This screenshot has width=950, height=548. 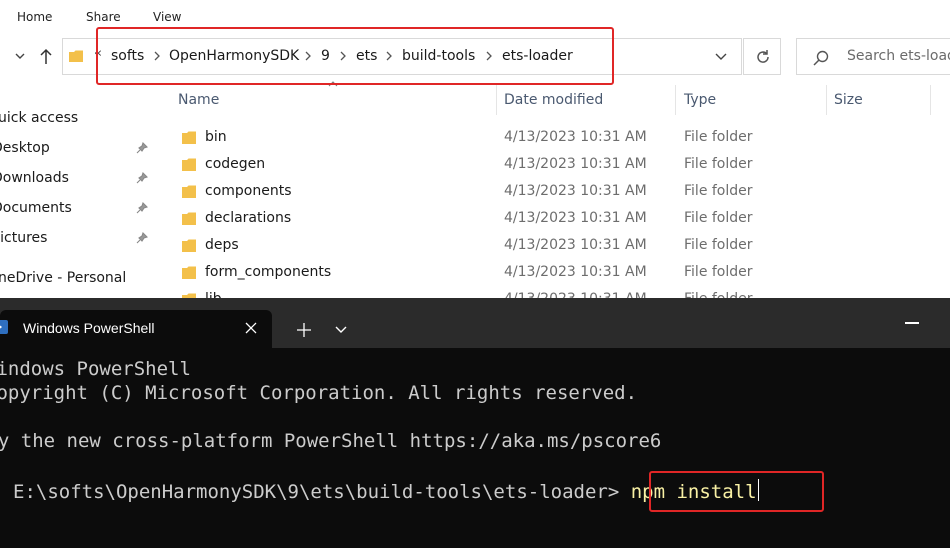 I want to click on terminal-tab: Windows PowerShell, so click(x=136, y=329).